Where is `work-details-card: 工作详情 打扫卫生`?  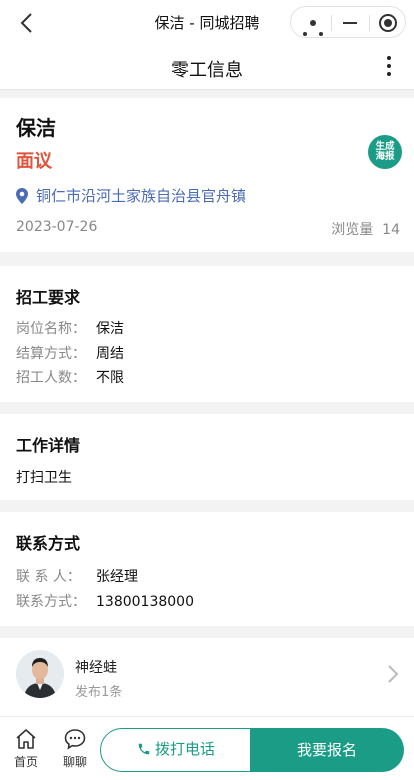
work-details-card: 工作详情 打扫卫生 is located at coordinates (207, 457).